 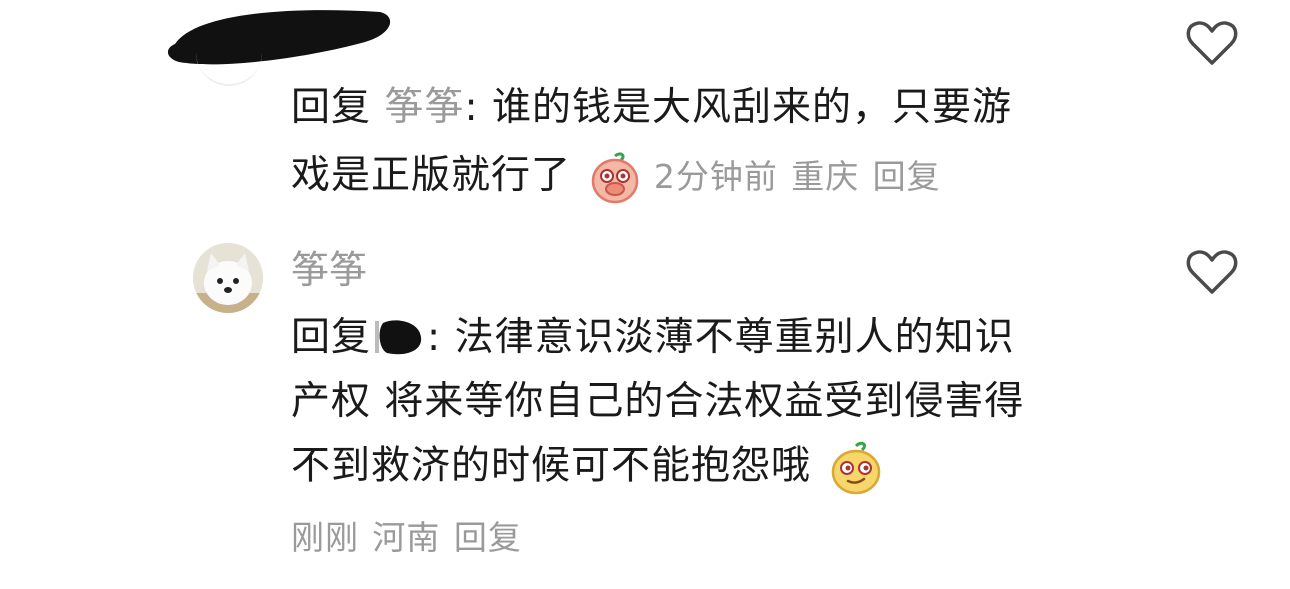 I want to click on comment1-text-part1: 谁的钱是大风刮来的，只要游, so click(x=751, y=107).